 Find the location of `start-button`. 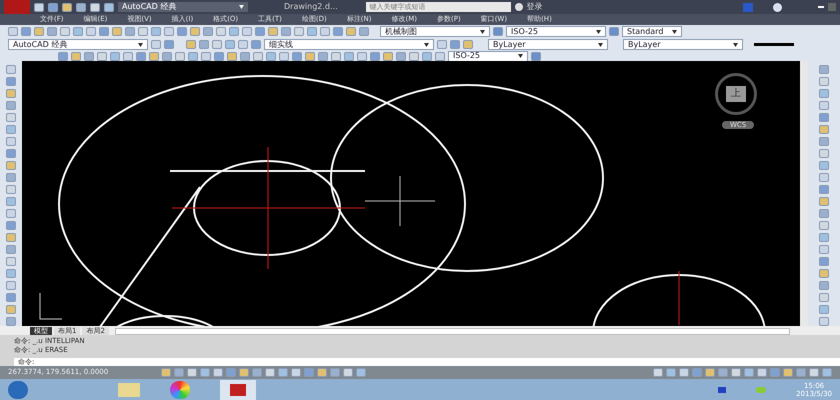

start-button is located at coordinates (18, 389).